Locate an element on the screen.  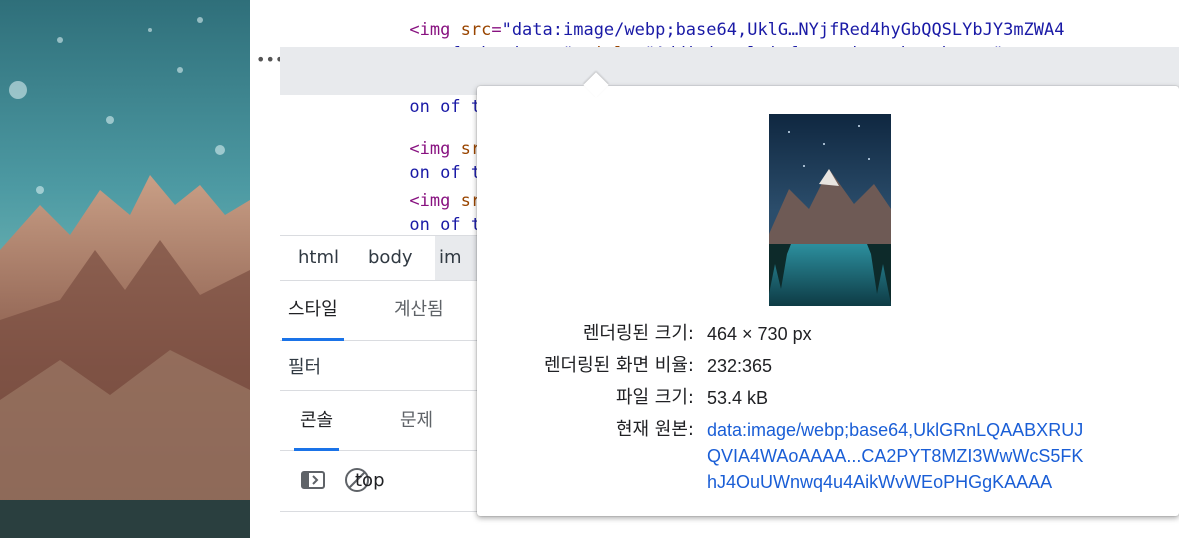
tab-issues: 문제 is located at coordinates (416, 421).